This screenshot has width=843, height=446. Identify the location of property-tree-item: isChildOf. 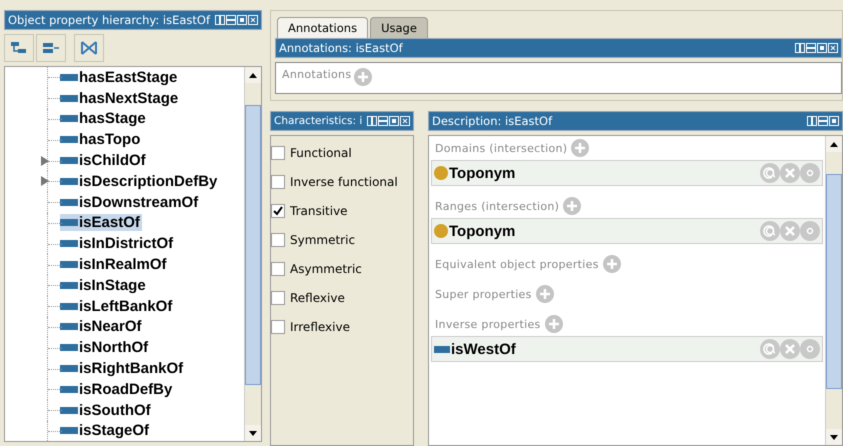
(104, 161).